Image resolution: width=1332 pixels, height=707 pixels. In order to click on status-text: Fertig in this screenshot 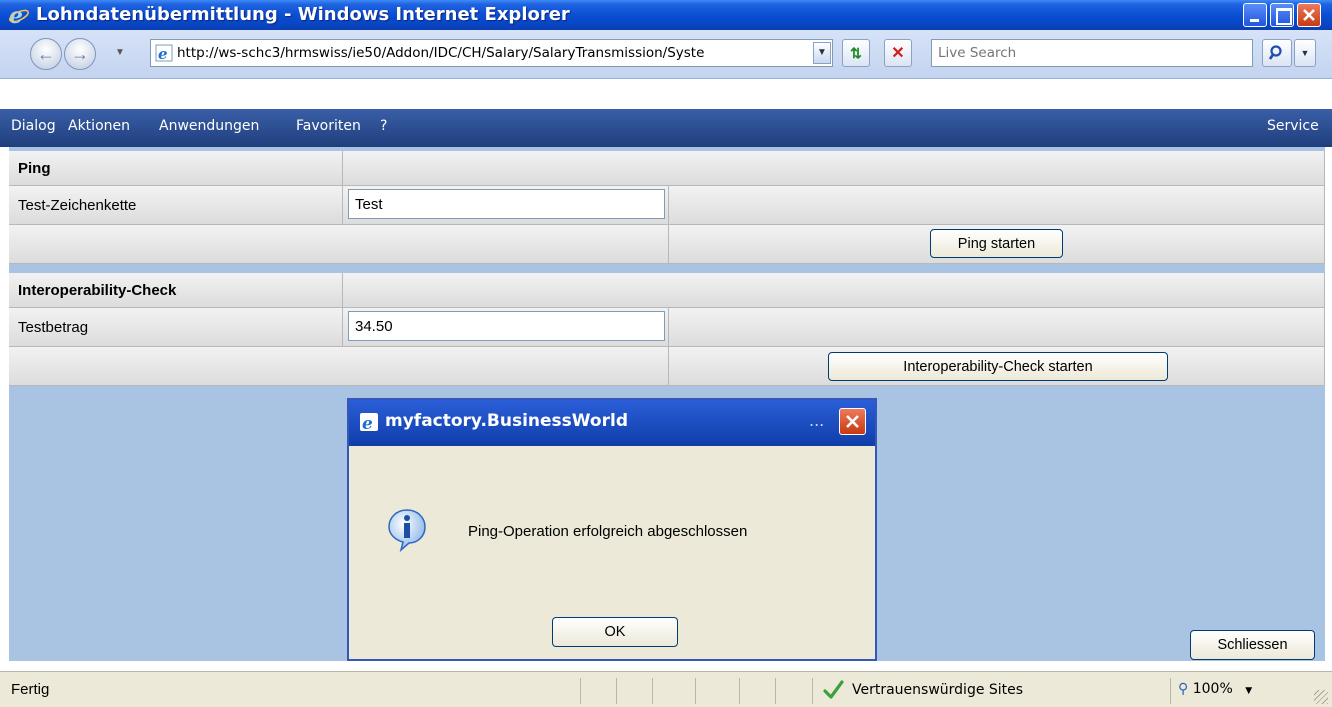, I will do `click(30, 689)`.